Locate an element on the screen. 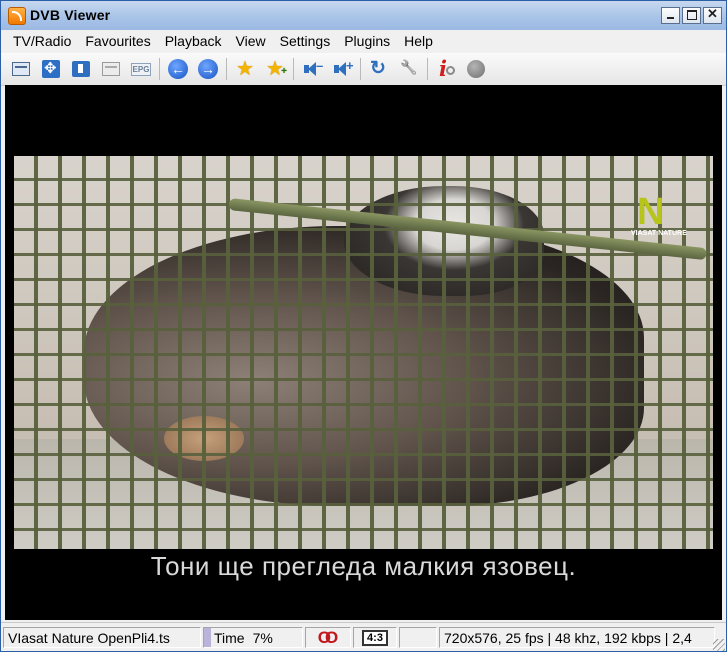 This screenshot has height=652, width=727. stream-info-pane: 720x576, 25 fps | 48 khz, 192 kbps | 2,4 is located at coordinates (577, 637).